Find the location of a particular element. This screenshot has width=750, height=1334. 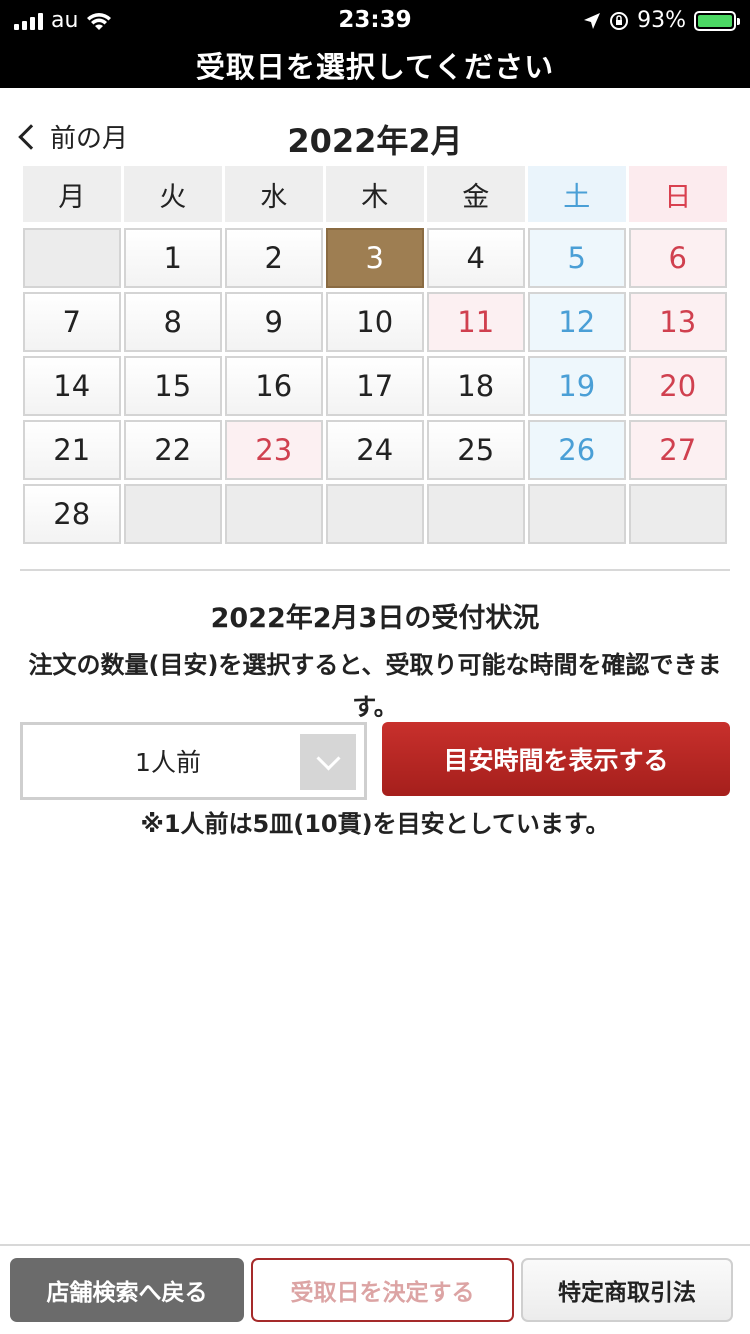

calendar-day-9: 9 is located at coordinates (274, 322).